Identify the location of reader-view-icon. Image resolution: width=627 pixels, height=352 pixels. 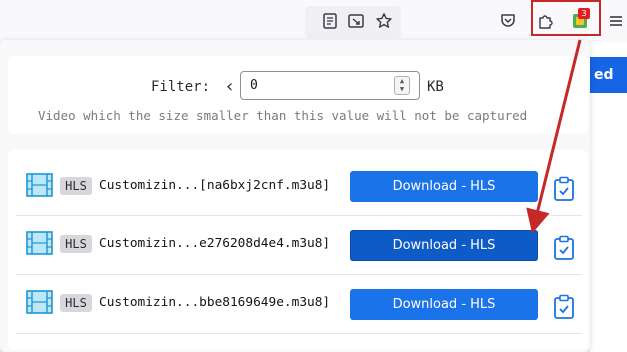
(330, 21).